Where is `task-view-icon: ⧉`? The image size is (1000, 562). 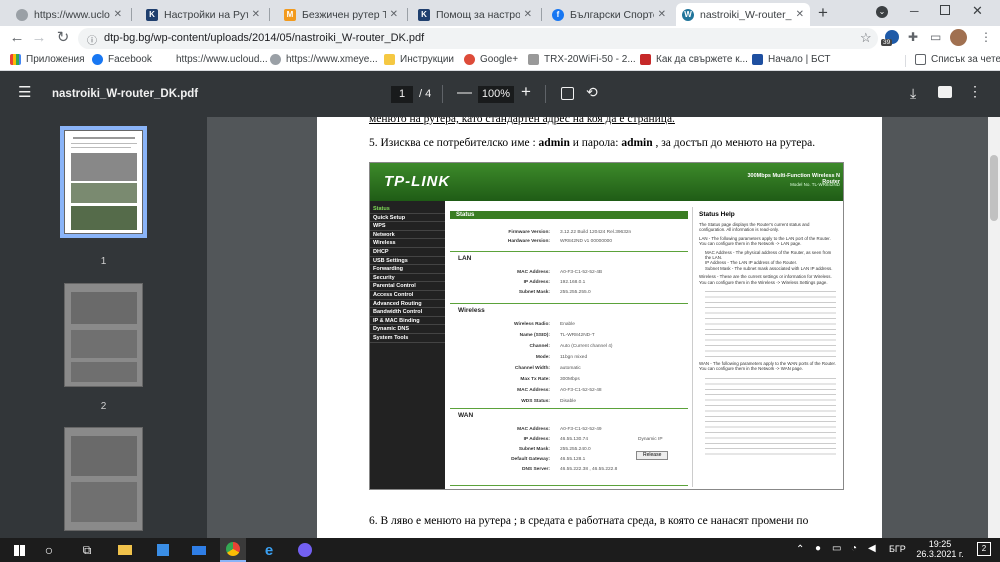 task-view-icon: ⧉ is located at coordinates (87, 550).